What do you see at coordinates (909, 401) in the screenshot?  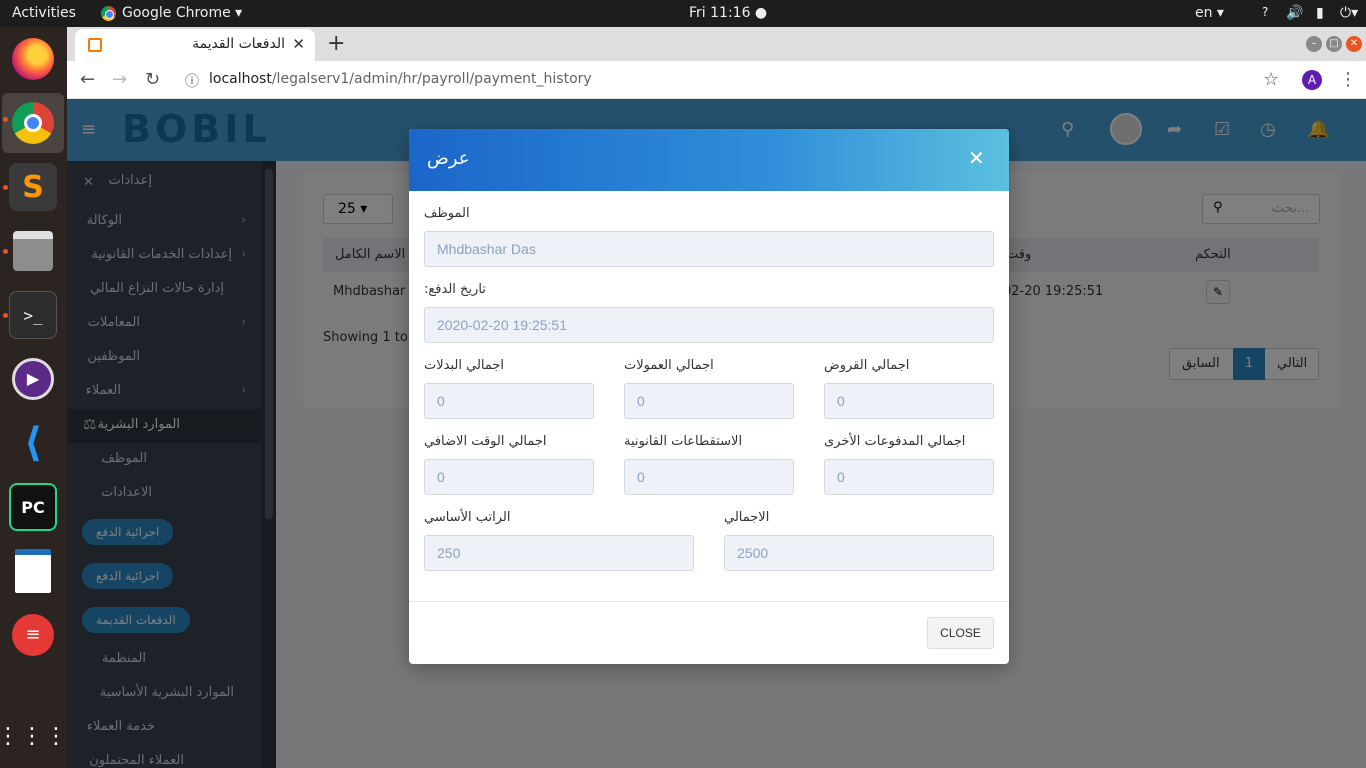 I see `loans-field: 0` at bounding box center [909, 401].